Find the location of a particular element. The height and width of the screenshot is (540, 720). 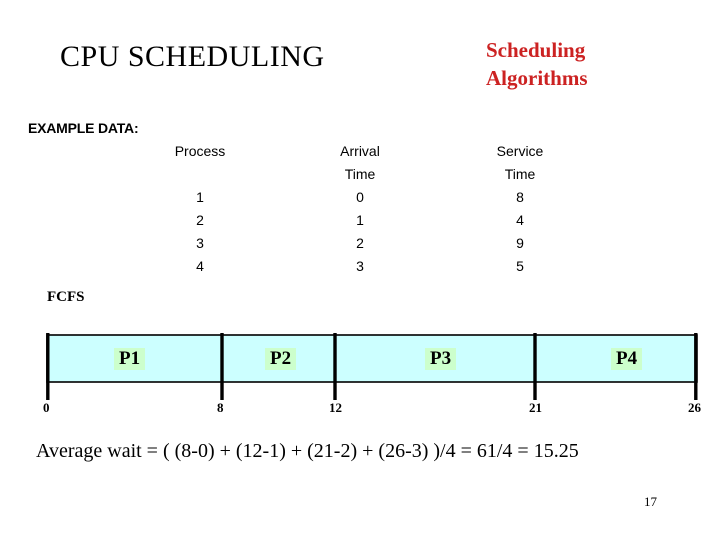

example-data-label: EXAMPLE DATA: is located at coordinates (83, 128).